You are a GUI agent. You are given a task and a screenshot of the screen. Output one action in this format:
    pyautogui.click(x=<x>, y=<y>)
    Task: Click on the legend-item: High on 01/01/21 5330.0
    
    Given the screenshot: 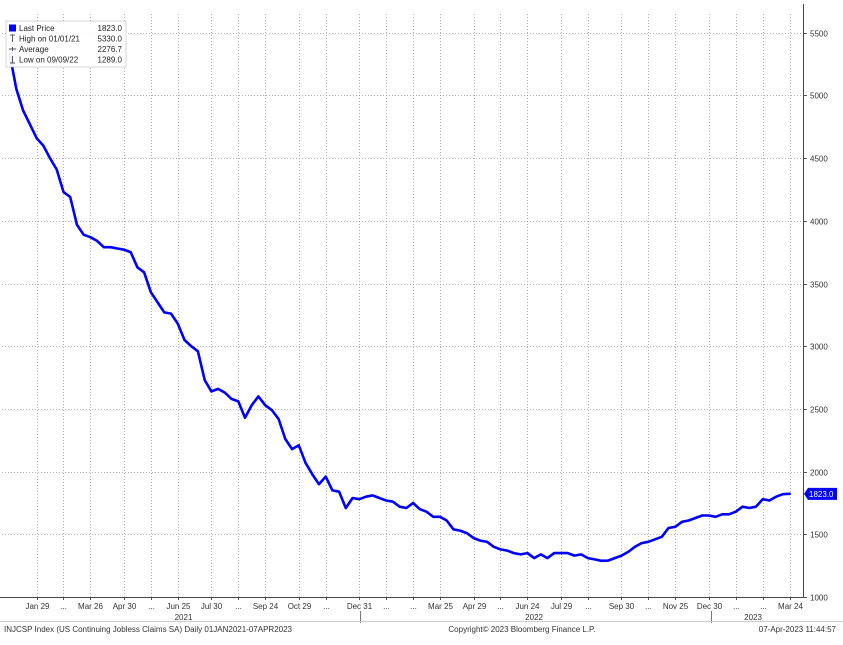 What is the action you would take?
    pyautogui.click(x=66, y=39)
    